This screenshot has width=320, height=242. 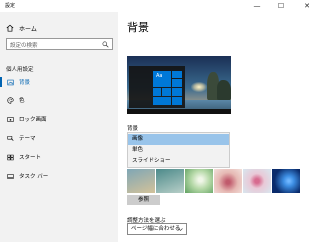 What do you see at coordinates (141, 181) in the screenshot?
I see `thumbnail-beach-rocks` at bounding box center [141, 181].